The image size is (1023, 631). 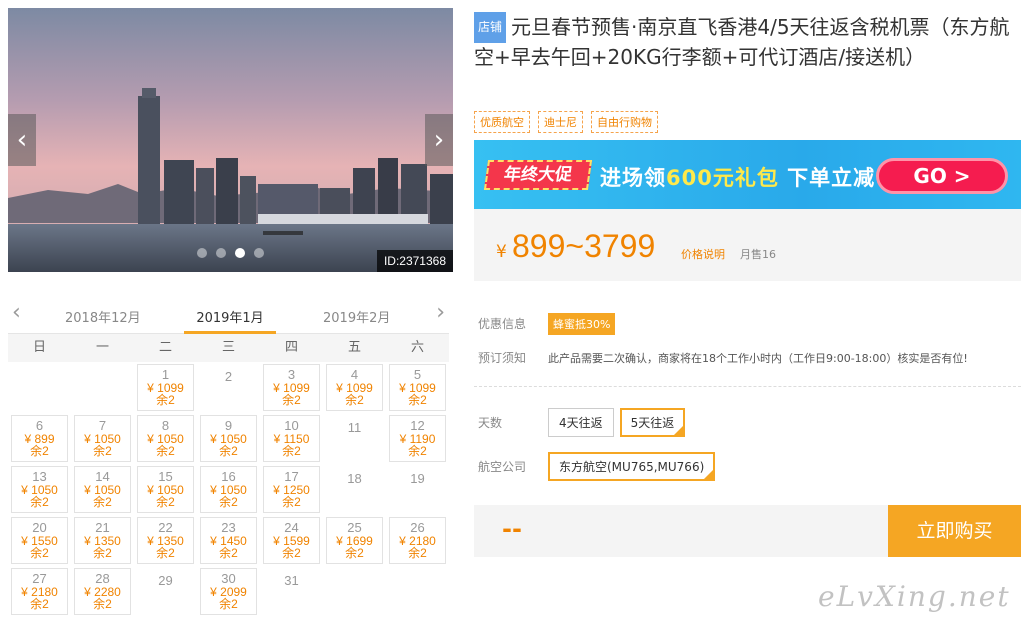 I want to click on weekday-label: 五, so click(x=354, y=347).